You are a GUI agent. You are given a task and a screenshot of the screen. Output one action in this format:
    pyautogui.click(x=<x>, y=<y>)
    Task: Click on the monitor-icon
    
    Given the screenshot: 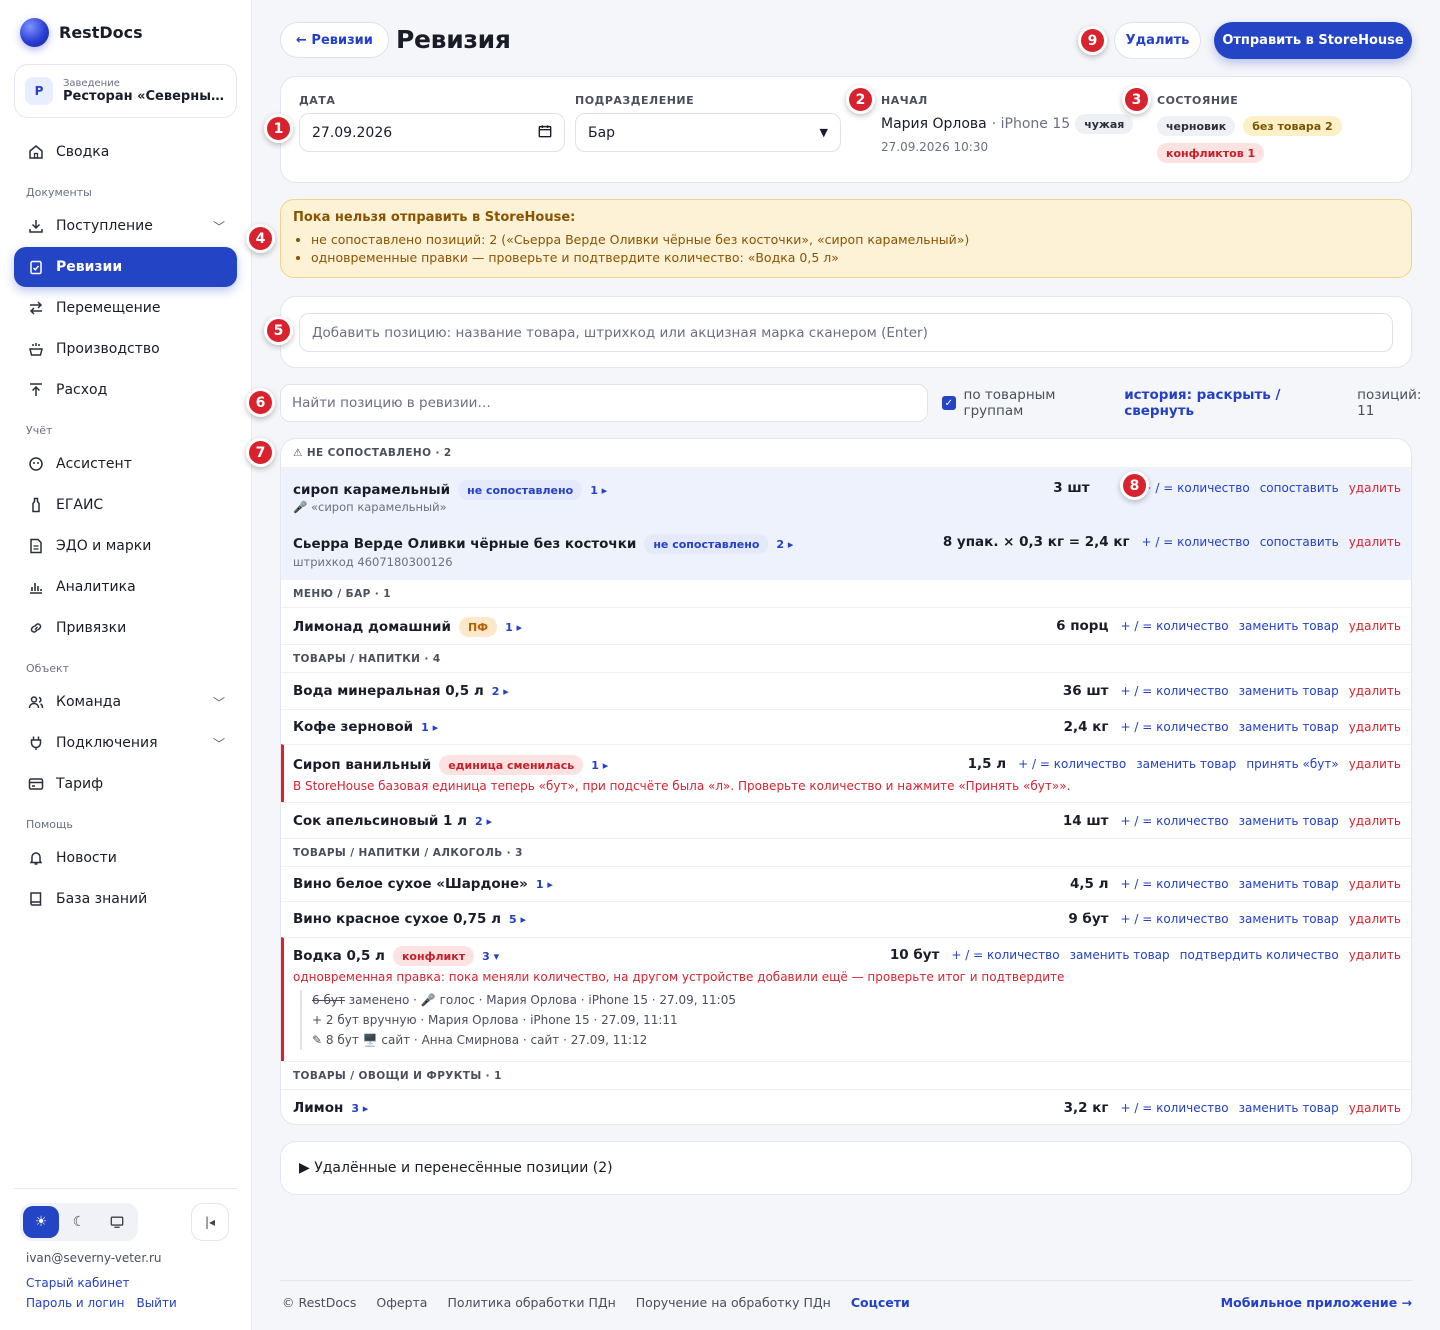 What is the action you would take?
    pyautogui.click(x=117, y=1222)
    